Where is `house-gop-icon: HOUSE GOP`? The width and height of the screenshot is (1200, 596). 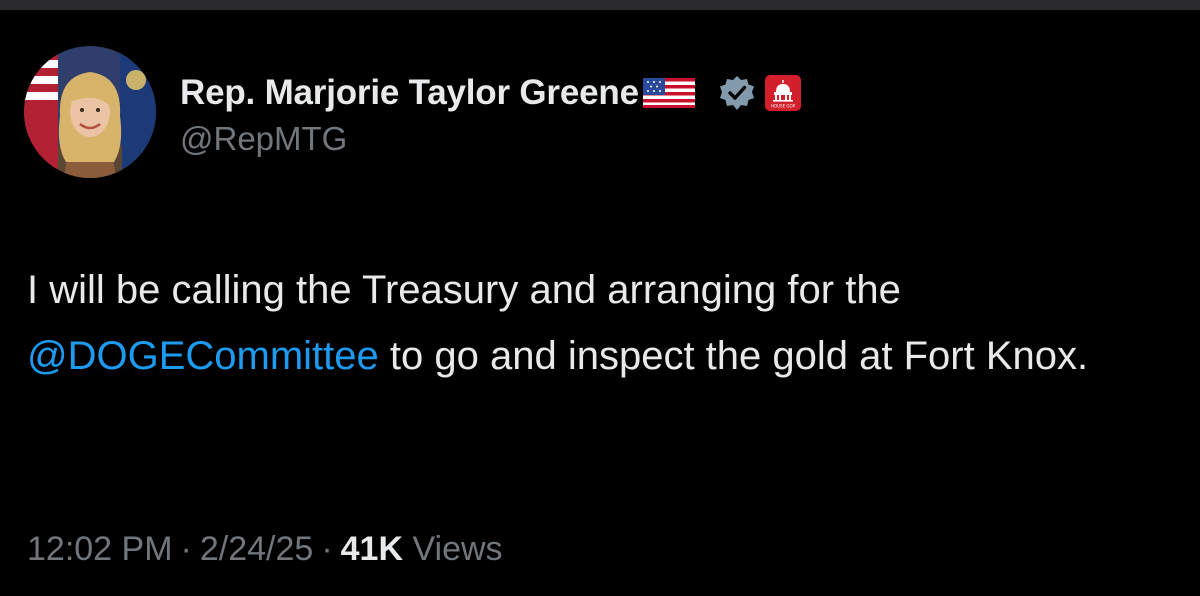 house-gop-icon: HOUSE GOP is located at coordinates (782, 93).